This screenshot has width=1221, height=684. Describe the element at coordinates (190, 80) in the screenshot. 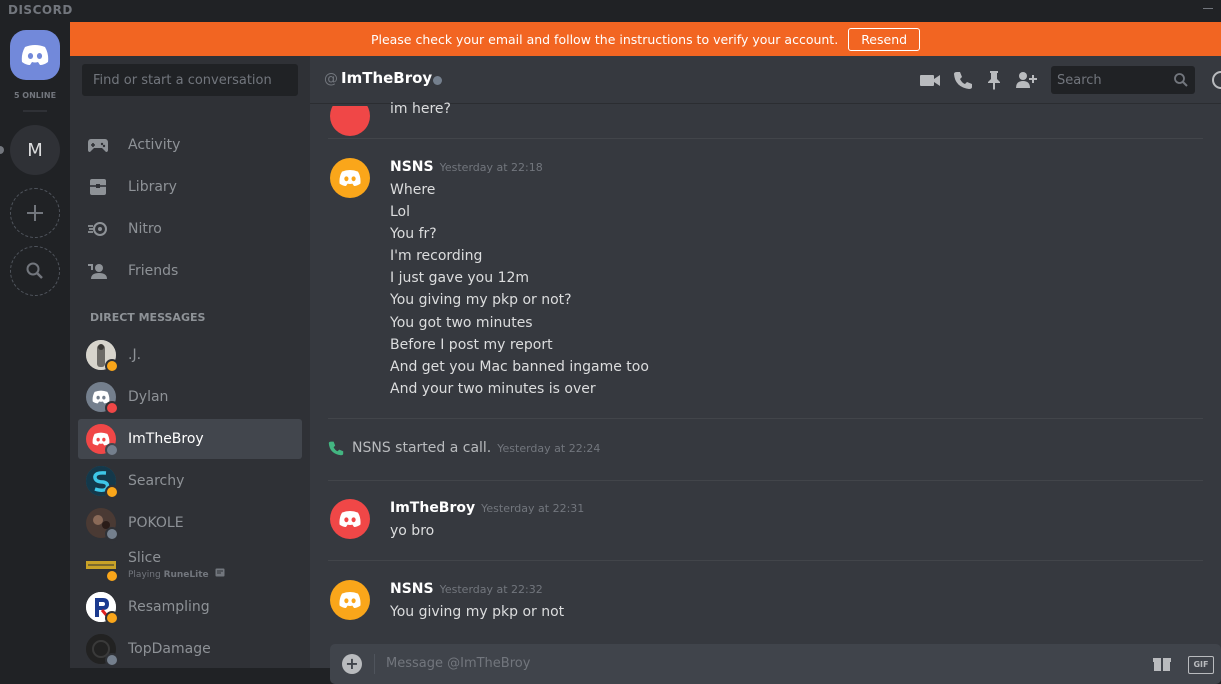

I see `find-conversation-input: Find or start a conversation` at that location.